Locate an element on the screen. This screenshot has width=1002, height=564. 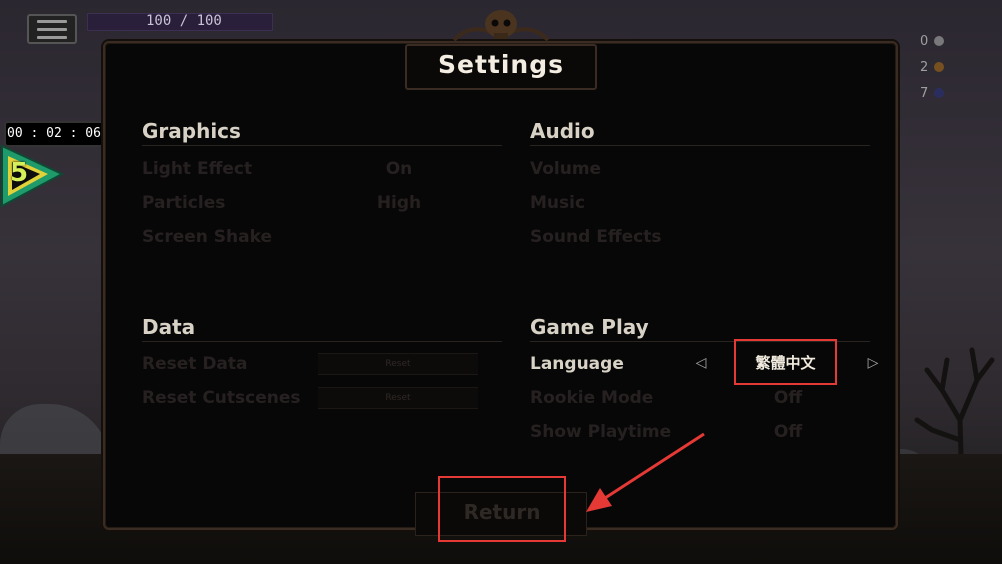
reset-cutscenes-label: Reset Cutscenes is located at coordinates (221, 398).